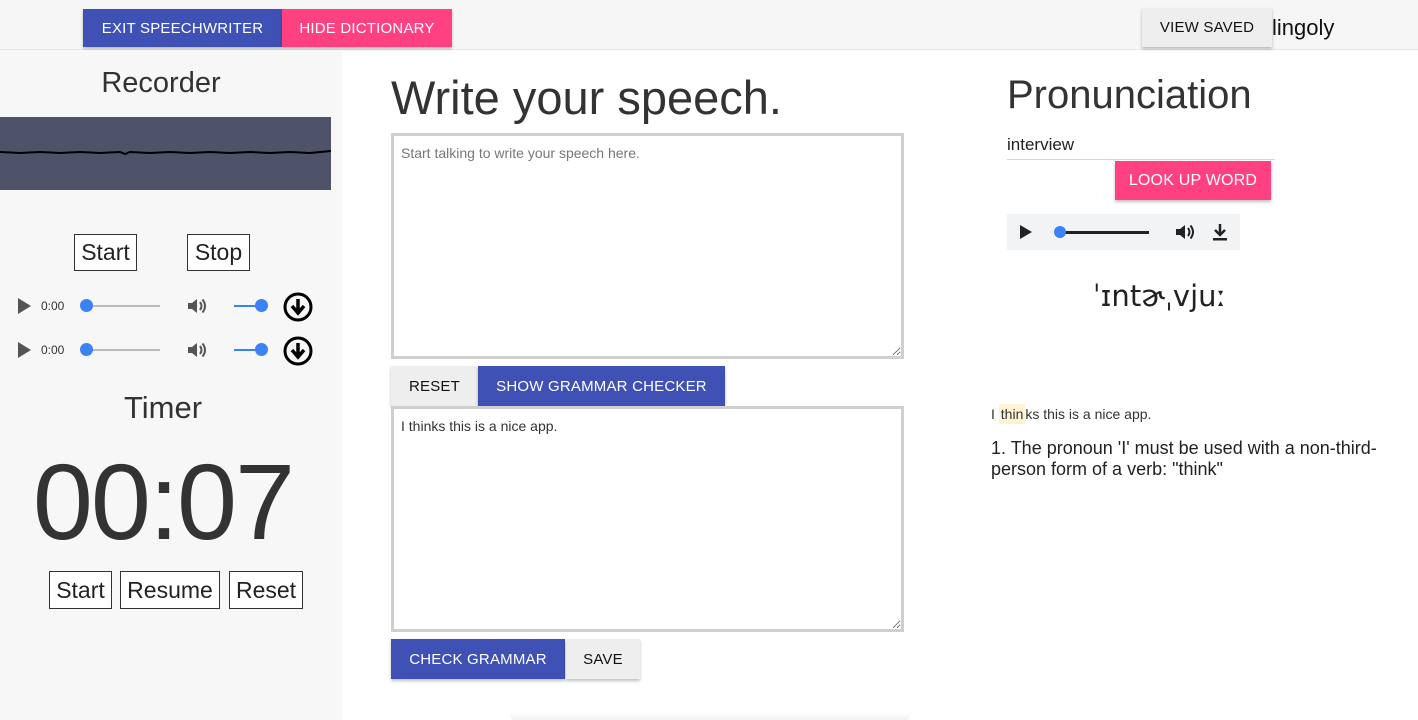 This screenshot has width=1418, height=720. I want to click on save-button: SAVE, so click(603, 659).